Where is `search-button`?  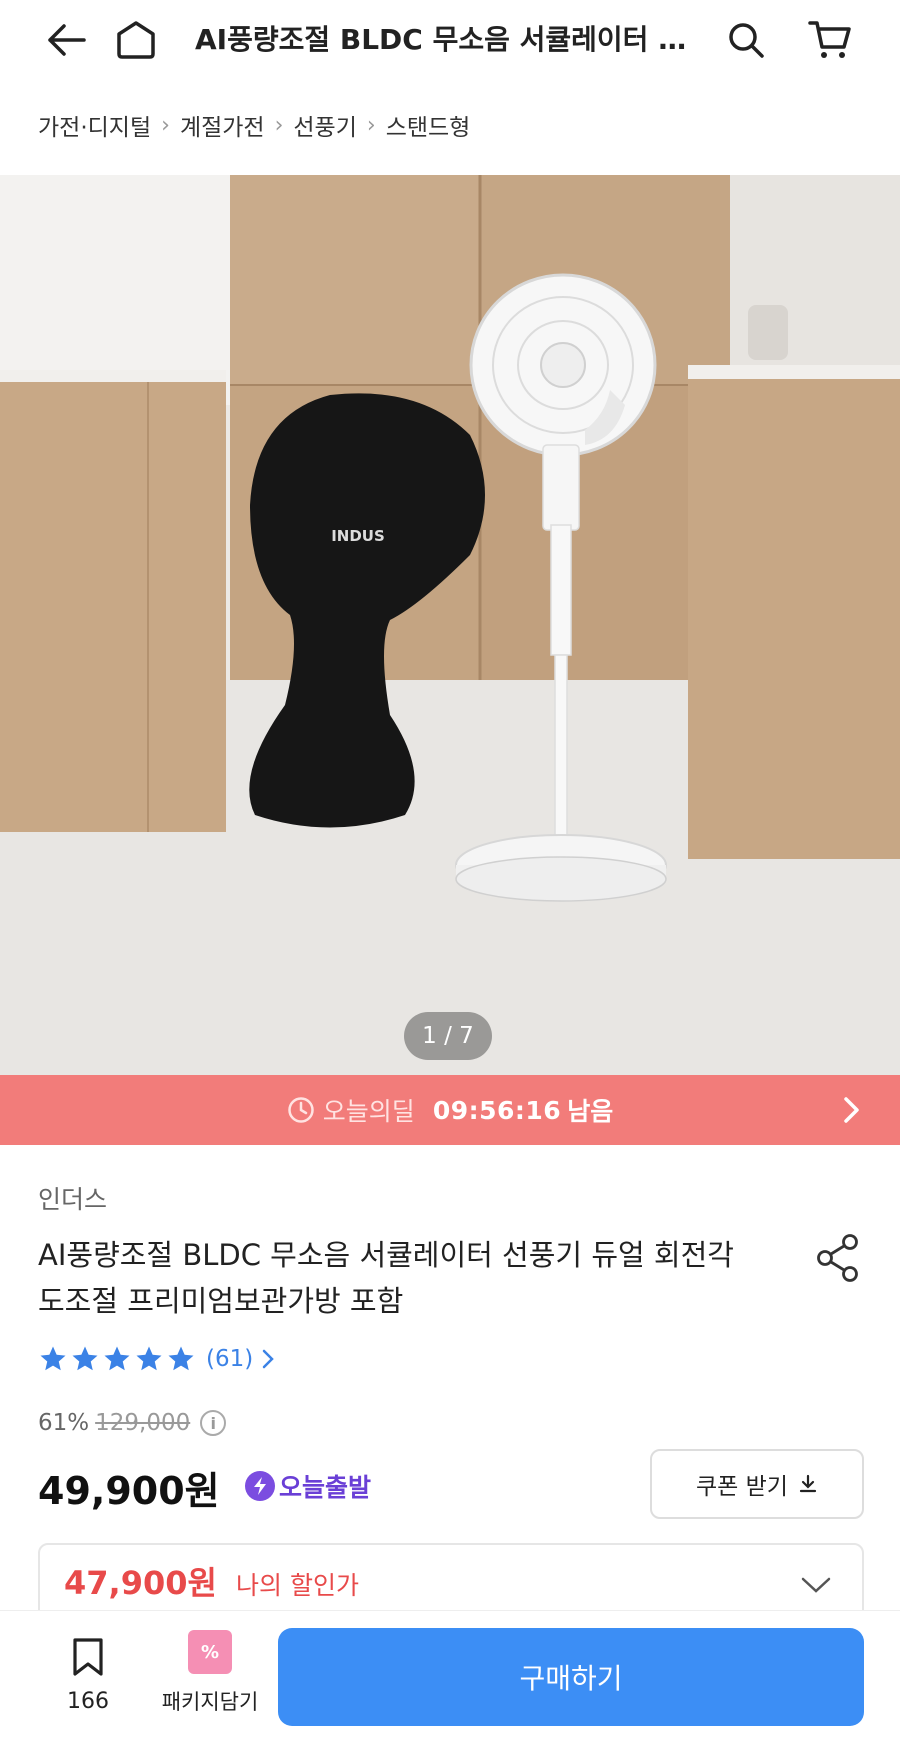
search-button is located at coordinates (746, 40).